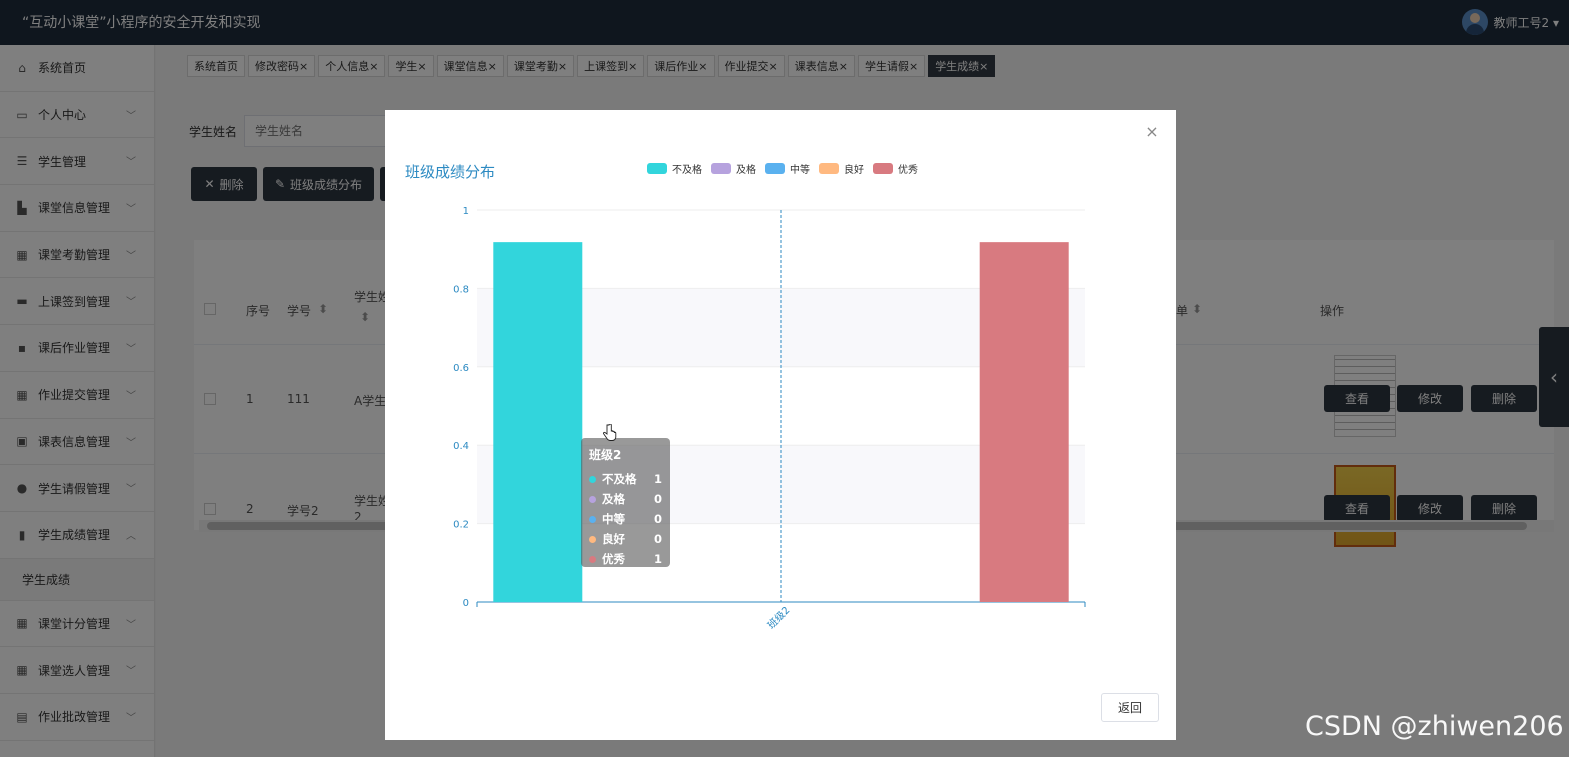 The width and height of the screenshot is (1569, 757). I want to click on watermark: CSDN @zhiwen206, so click(1434, 726).